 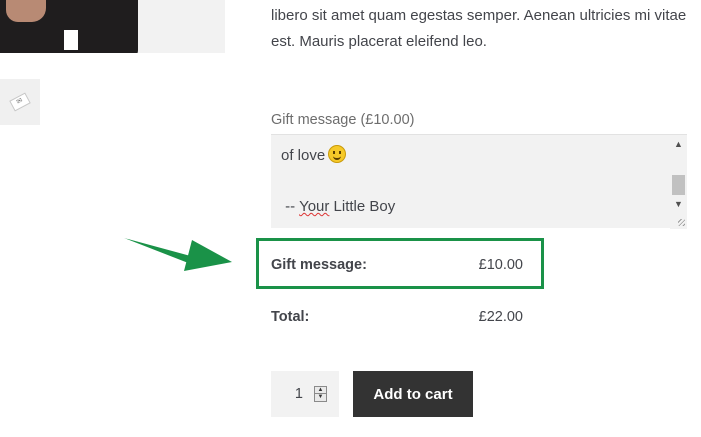 I want to click on gift-message-label: Gift message (£10.00), so click(x=343, y=120).